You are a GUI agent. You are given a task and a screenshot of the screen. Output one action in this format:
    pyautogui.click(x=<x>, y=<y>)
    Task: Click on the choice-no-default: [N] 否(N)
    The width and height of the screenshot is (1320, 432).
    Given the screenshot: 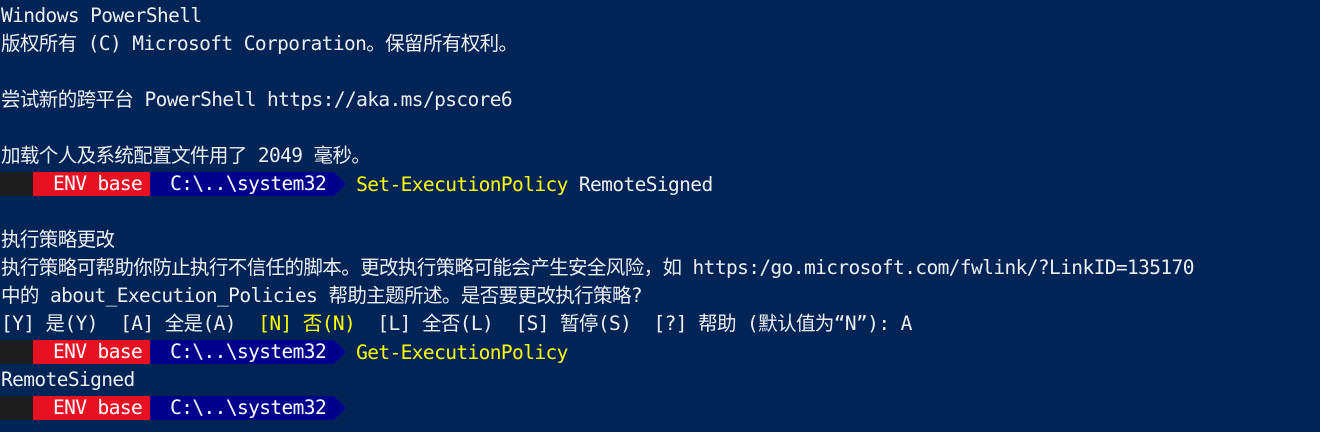 What is the action you would take?
    pyautogui.click(x=307, y=323)
    